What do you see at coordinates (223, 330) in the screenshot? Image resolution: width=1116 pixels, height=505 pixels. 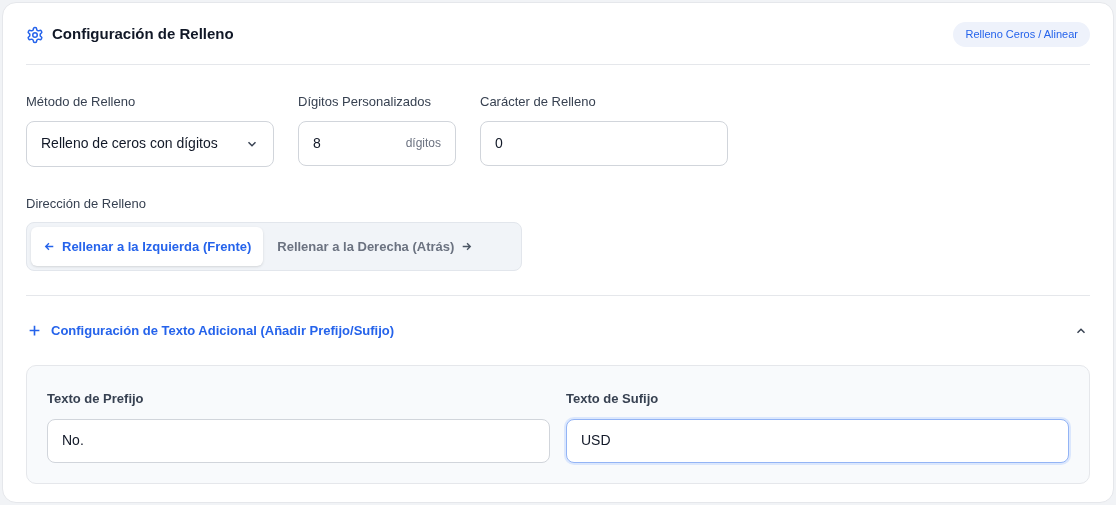 I see `section-toggle: Configuración de Texto Adicional (Añadir Prefijo/Sufijo)` at bounding box center [223, 330].